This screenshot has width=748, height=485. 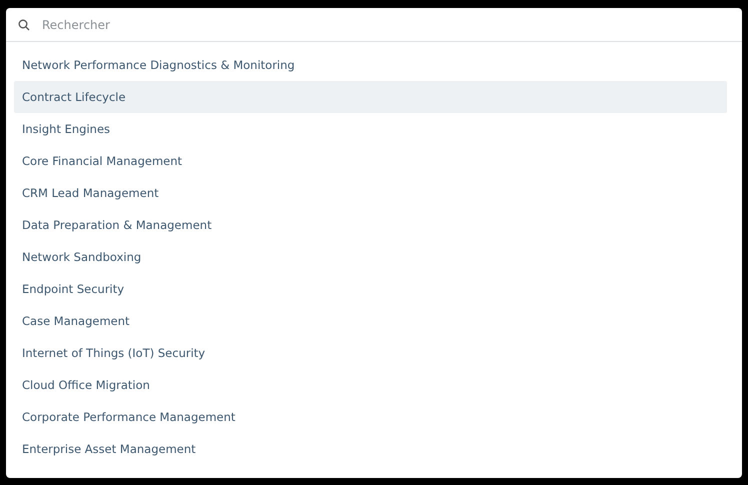 I want to click on list-item: Core Financial Management, so click(x=370, y=161).